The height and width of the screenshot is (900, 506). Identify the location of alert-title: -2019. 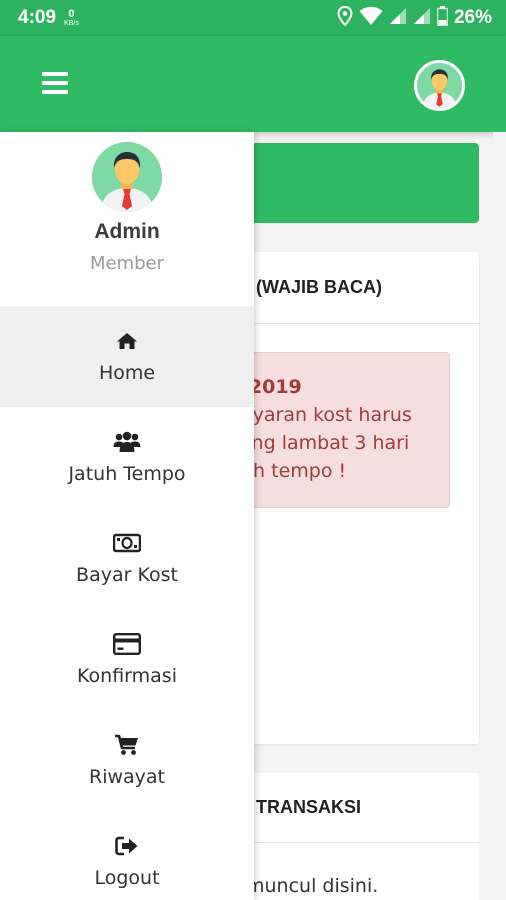
(271, 387).